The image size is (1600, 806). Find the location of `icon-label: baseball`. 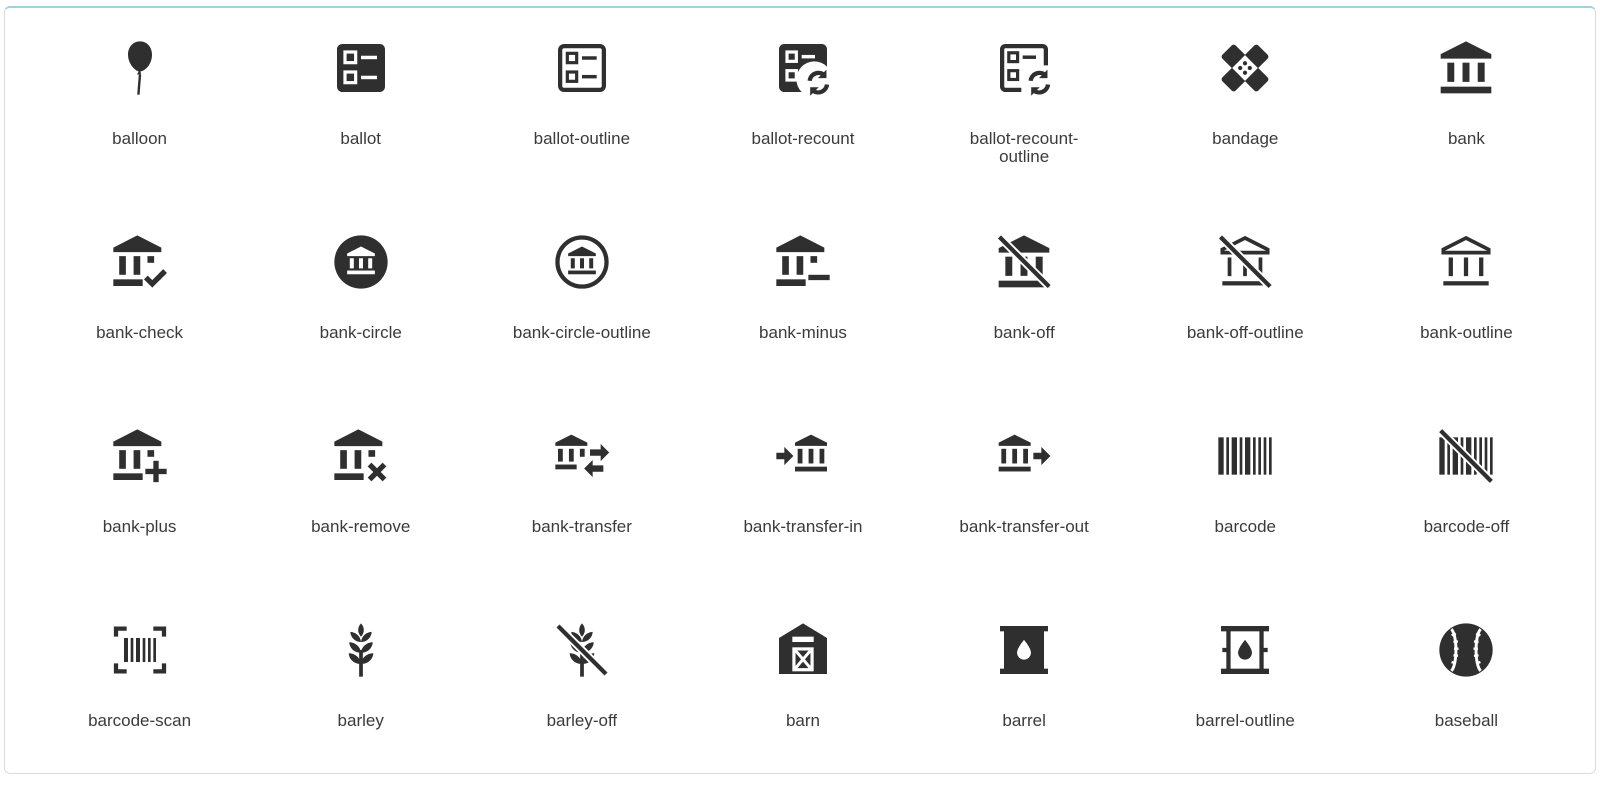

icon-label: baseball is located at coordinates (1466, 720).